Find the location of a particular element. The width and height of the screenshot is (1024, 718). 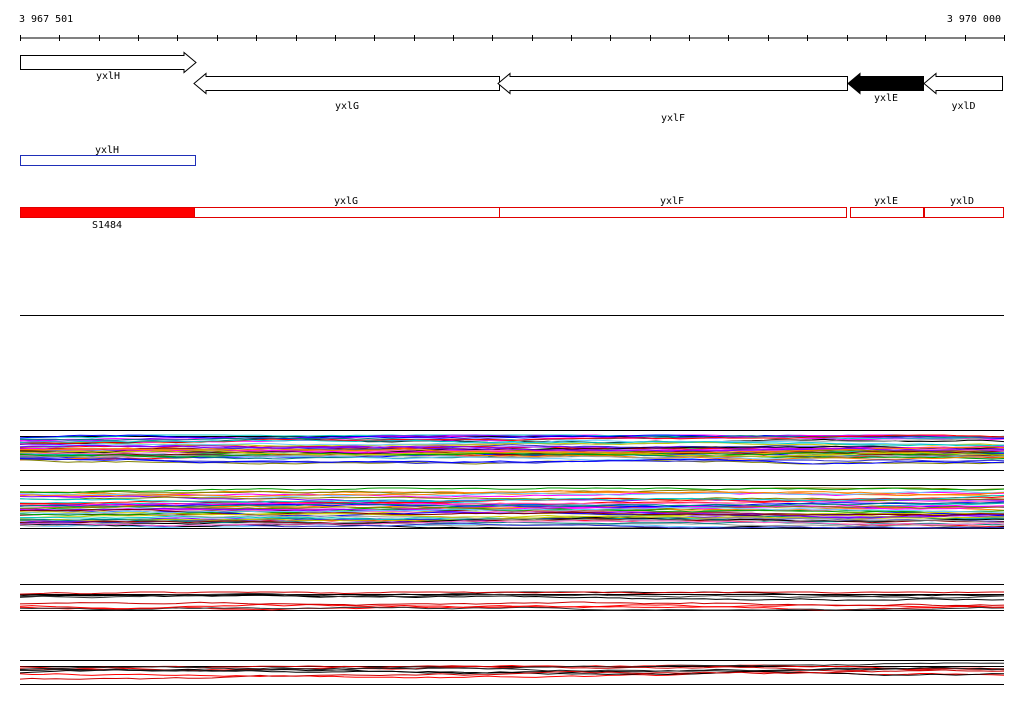

annotation-label: yxlF is located at coordinates (672, 201).